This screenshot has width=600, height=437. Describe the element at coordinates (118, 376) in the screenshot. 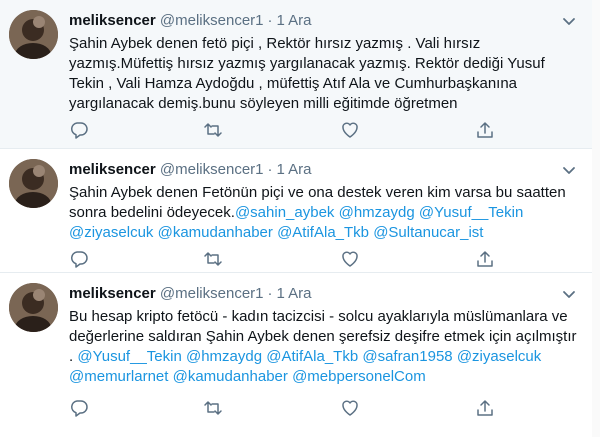

I see `mention-link: @memurlarnet` at that location.